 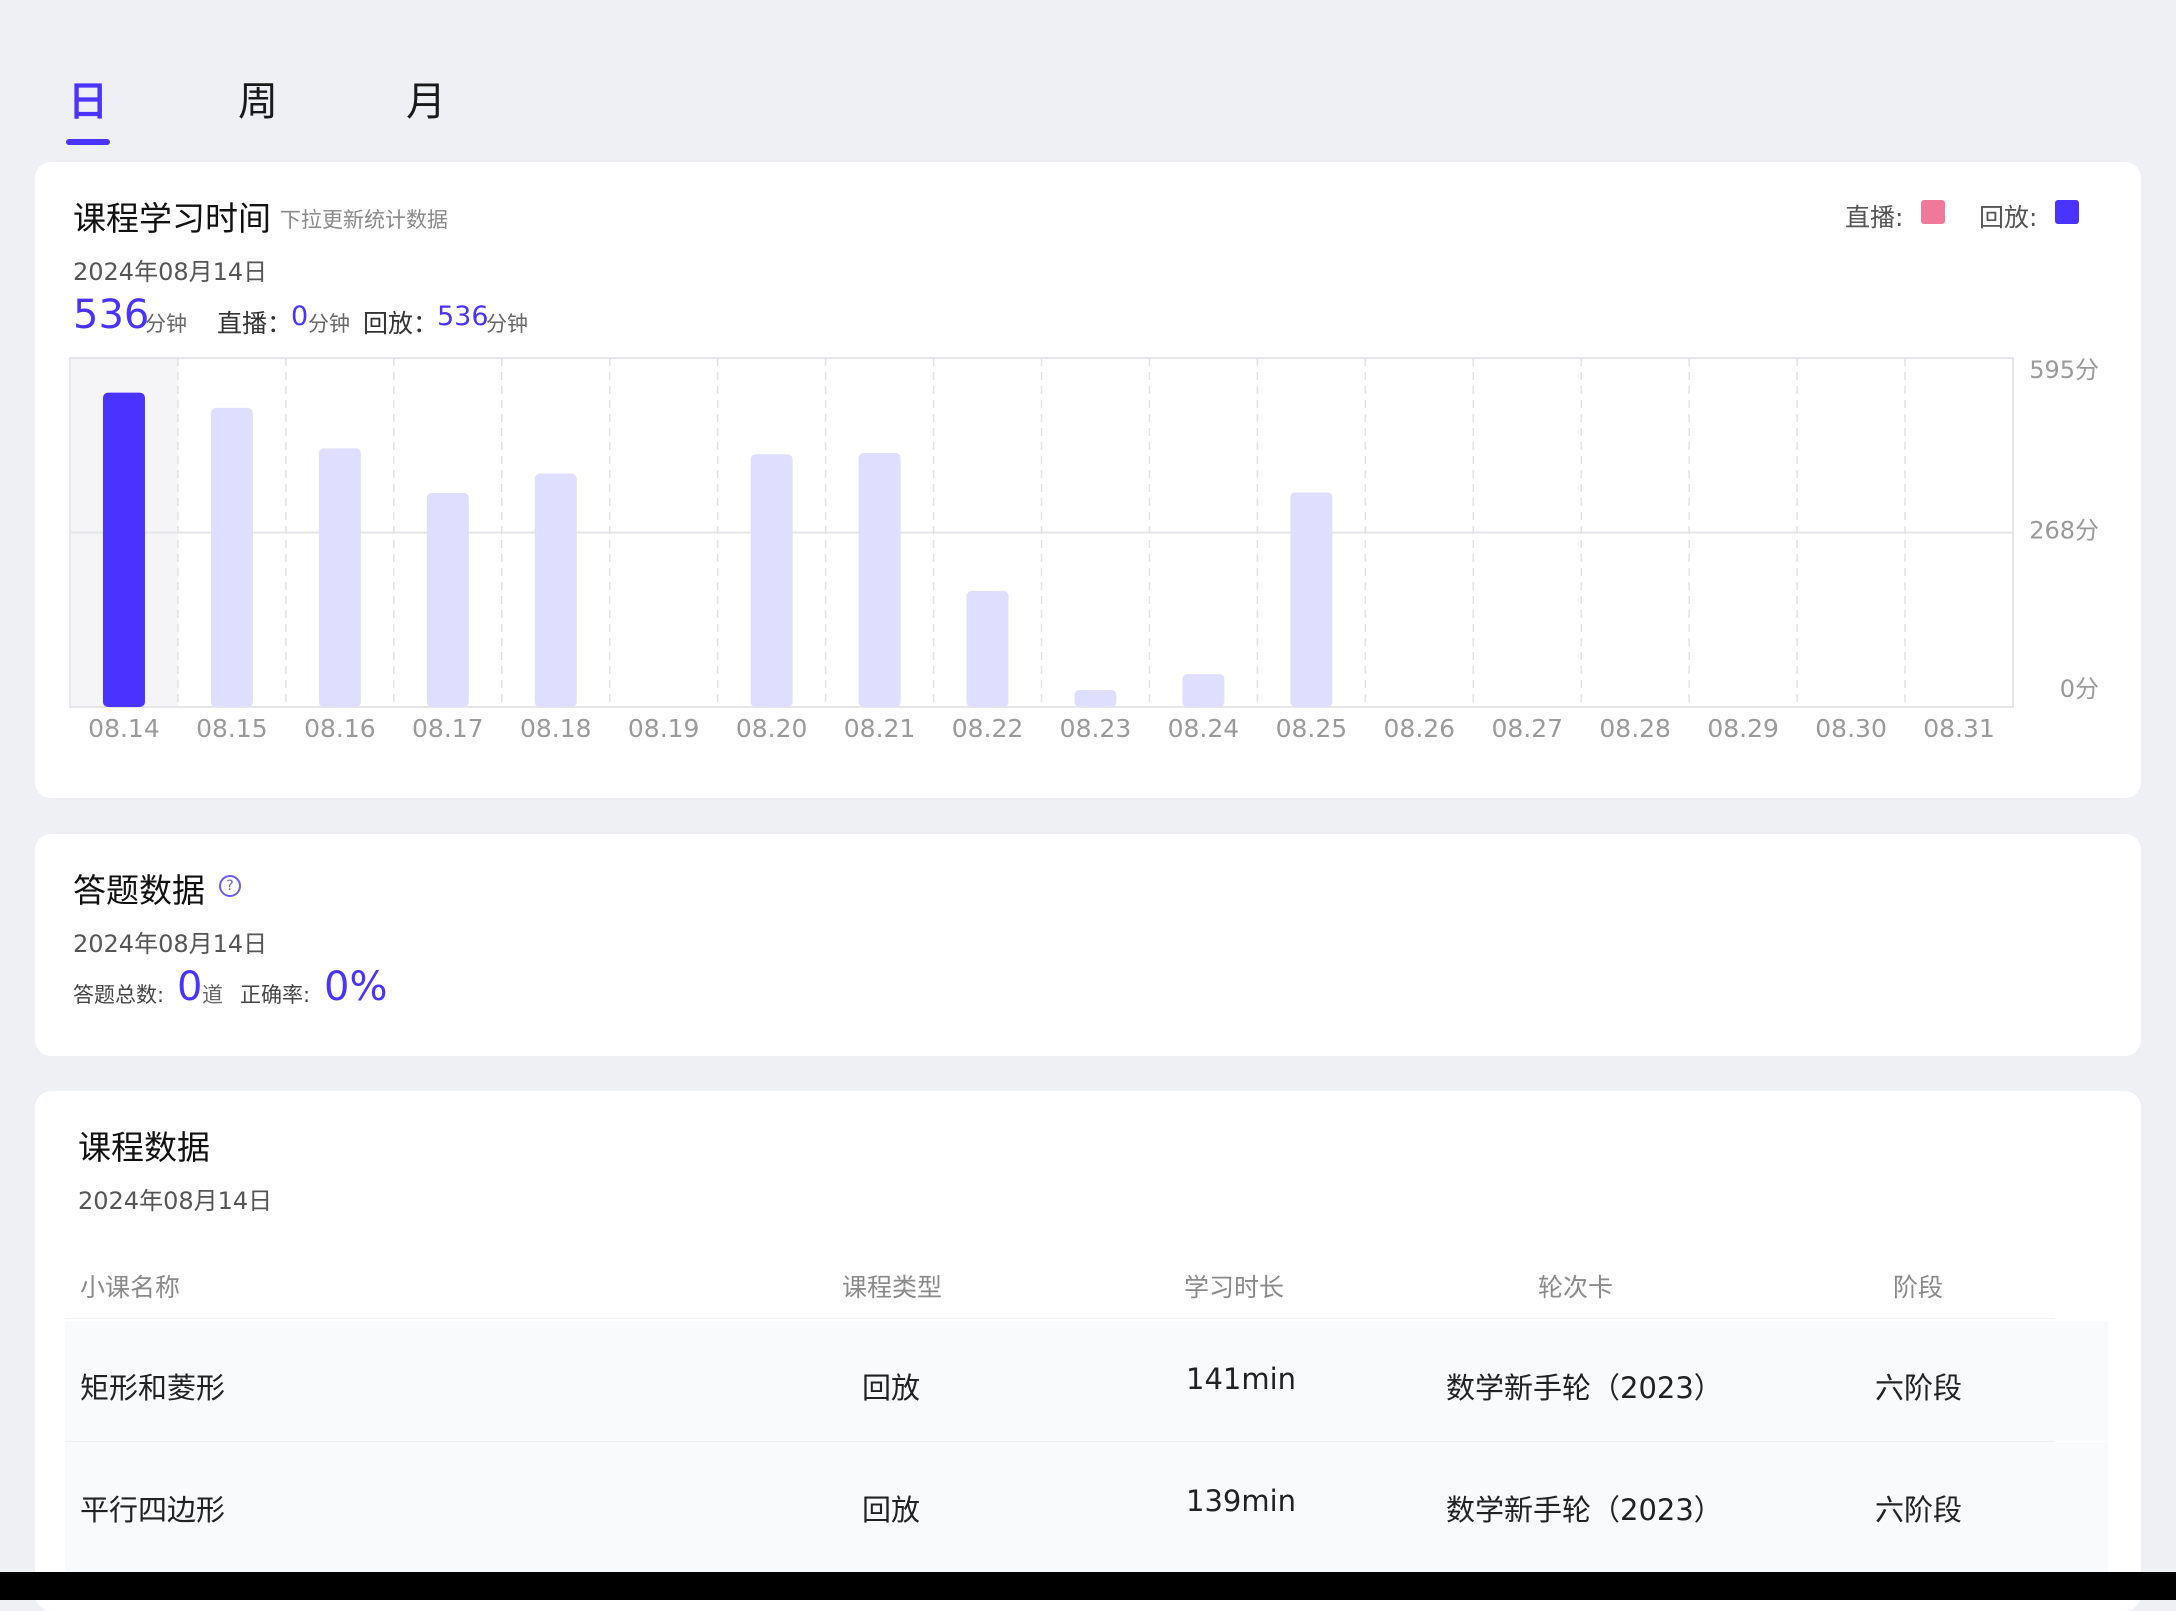 What do you see at coordinates (139, 890) in the screenshot?
I see `quiz-title: 答题数据` at bounding box center [139, 890].